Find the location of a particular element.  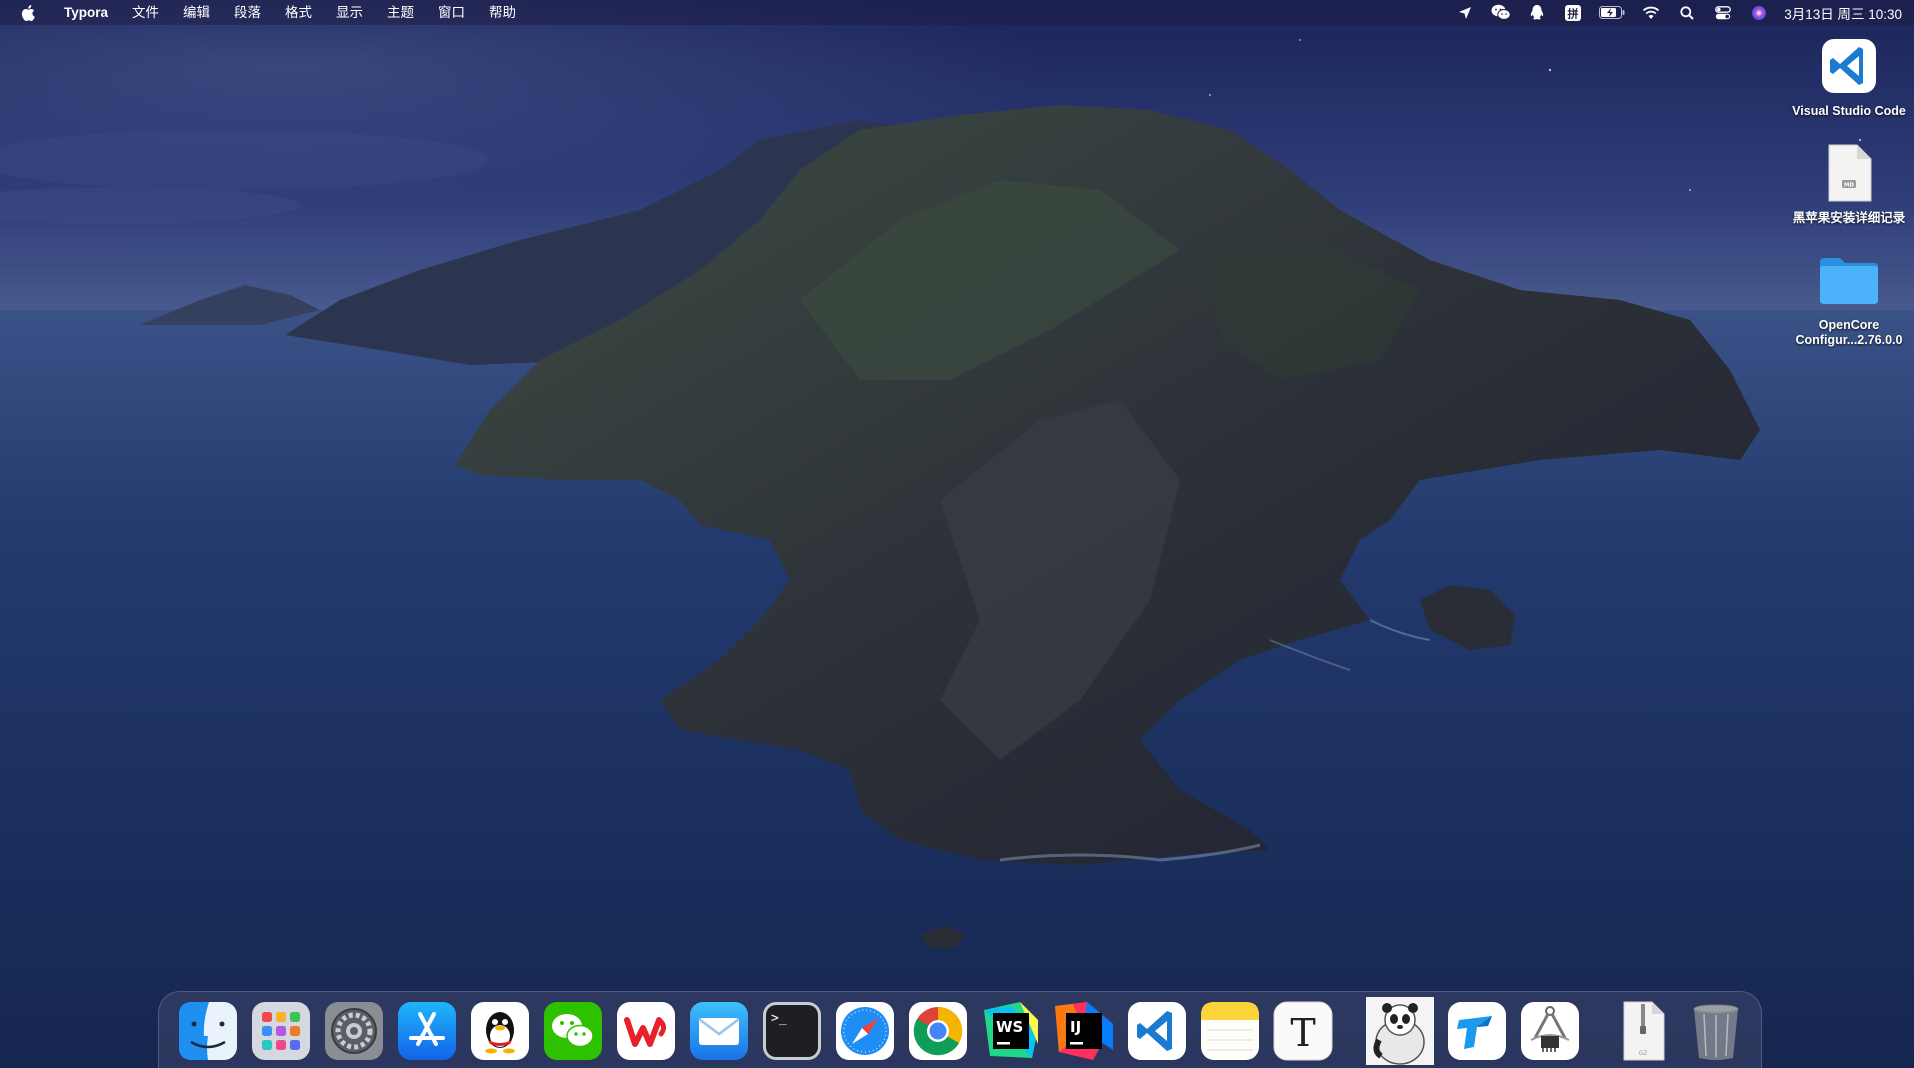

vscode-dock-icon is located at coordinates (1156, 1031).